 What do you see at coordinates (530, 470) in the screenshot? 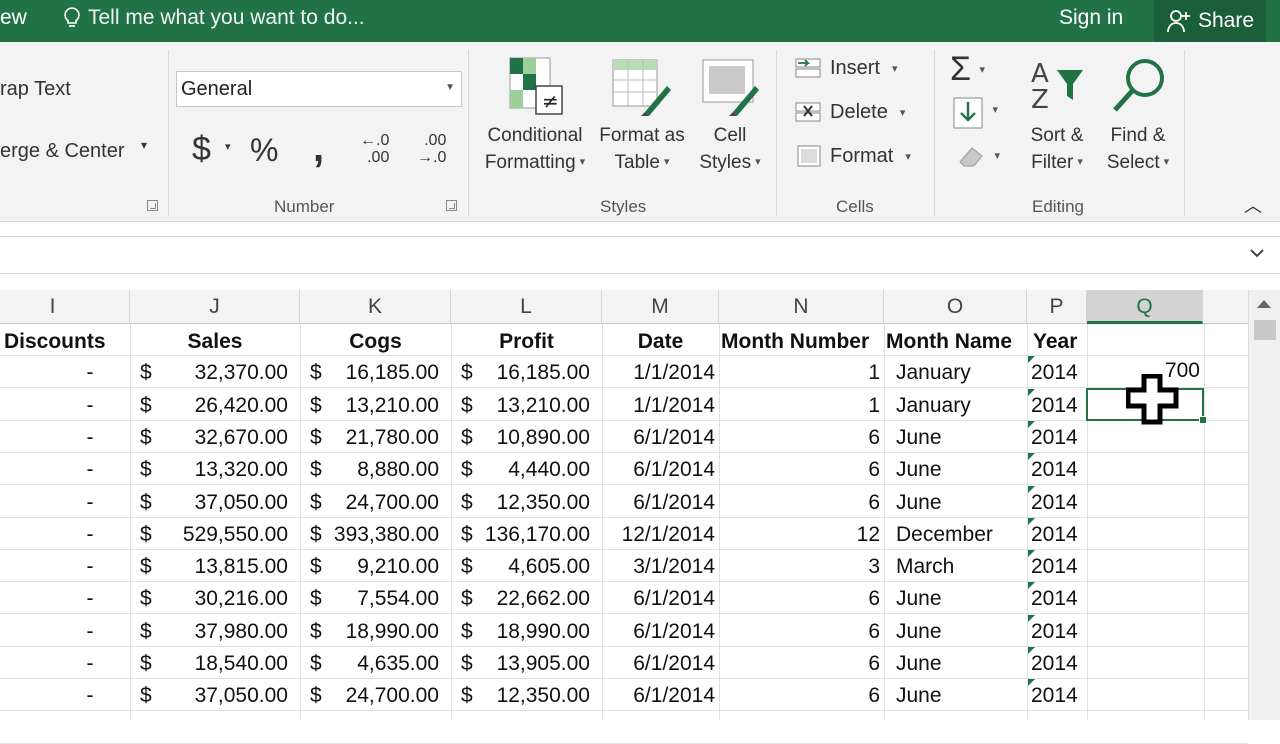
I see `cell-profit: 4,440.00` at bounding box center [530, 470].